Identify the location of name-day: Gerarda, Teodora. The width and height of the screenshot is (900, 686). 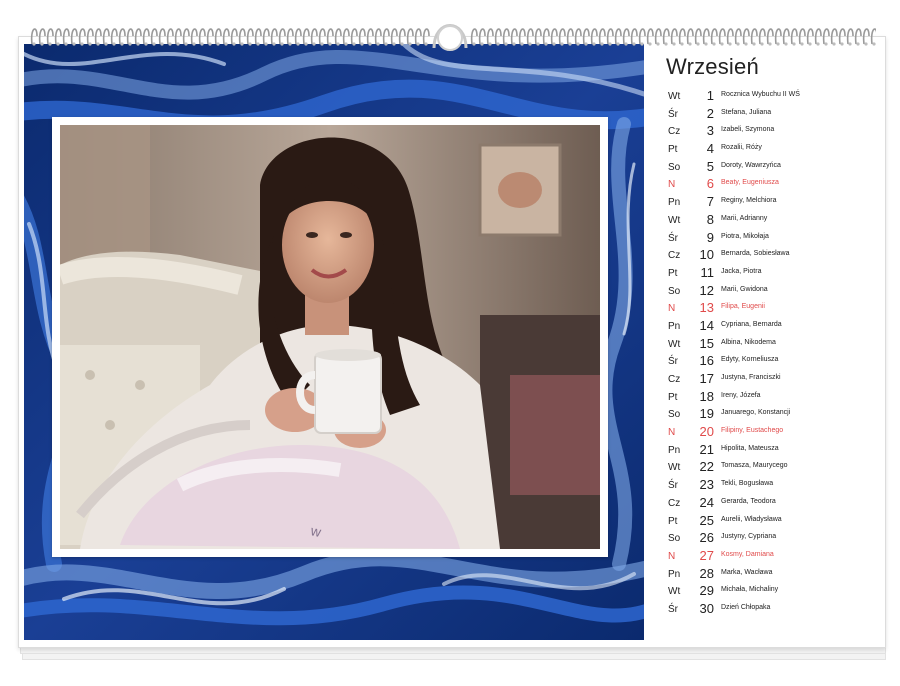
(748, 501).